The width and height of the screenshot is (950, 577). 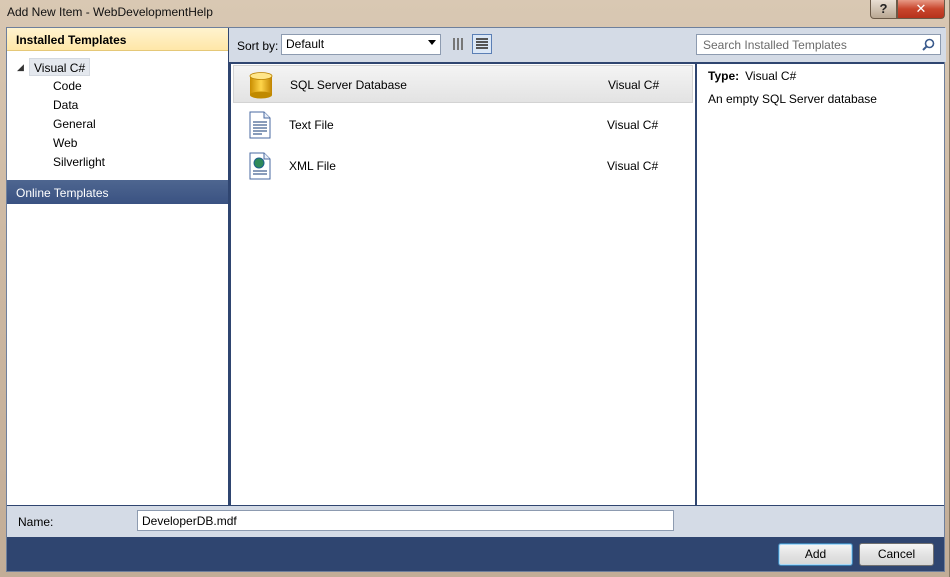 What do you see at coordinates (921, 9) in the screenshot?
I see `close-button: ✕` at bounding box center [921, 9].